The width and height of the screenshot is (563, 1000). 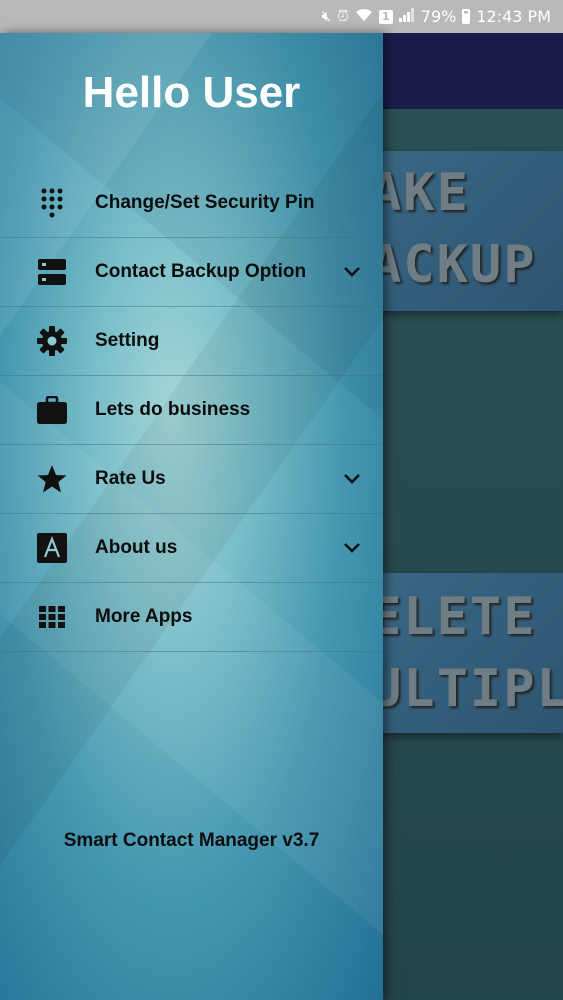 I want to click on signal-icon, so click(x=406, y=16).